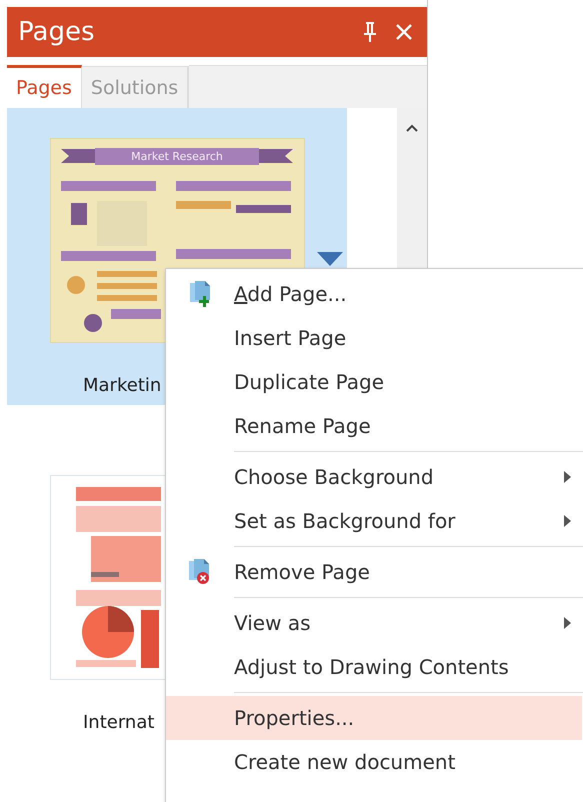  What do you see at coordinates (330, 259) in the screenshot?
I see `dropdown-arrow-icon` at bounding box center [330, 259].